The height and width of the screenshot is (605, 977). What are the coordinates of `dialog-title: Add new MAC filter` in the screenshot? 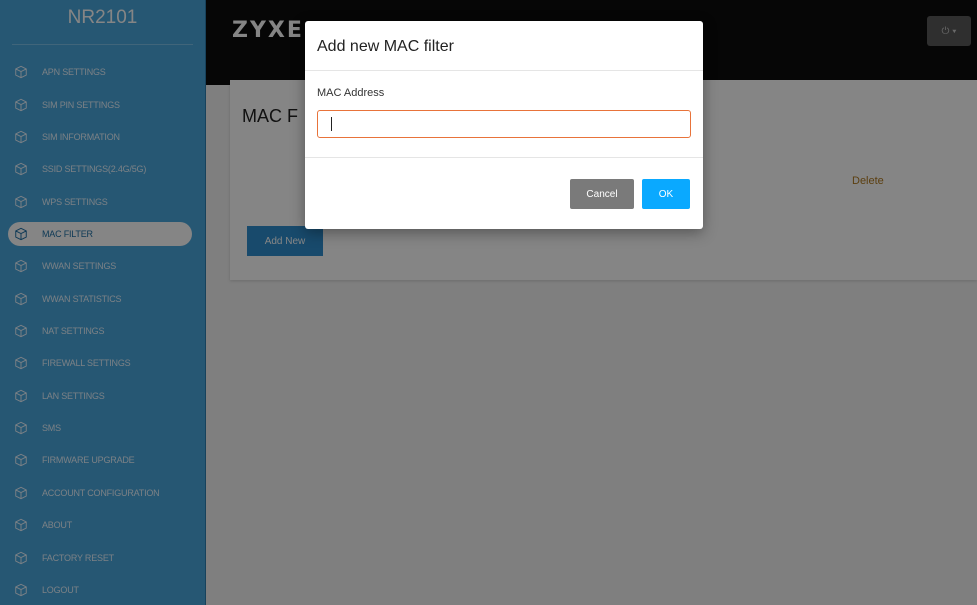 It's located at (385, 46).